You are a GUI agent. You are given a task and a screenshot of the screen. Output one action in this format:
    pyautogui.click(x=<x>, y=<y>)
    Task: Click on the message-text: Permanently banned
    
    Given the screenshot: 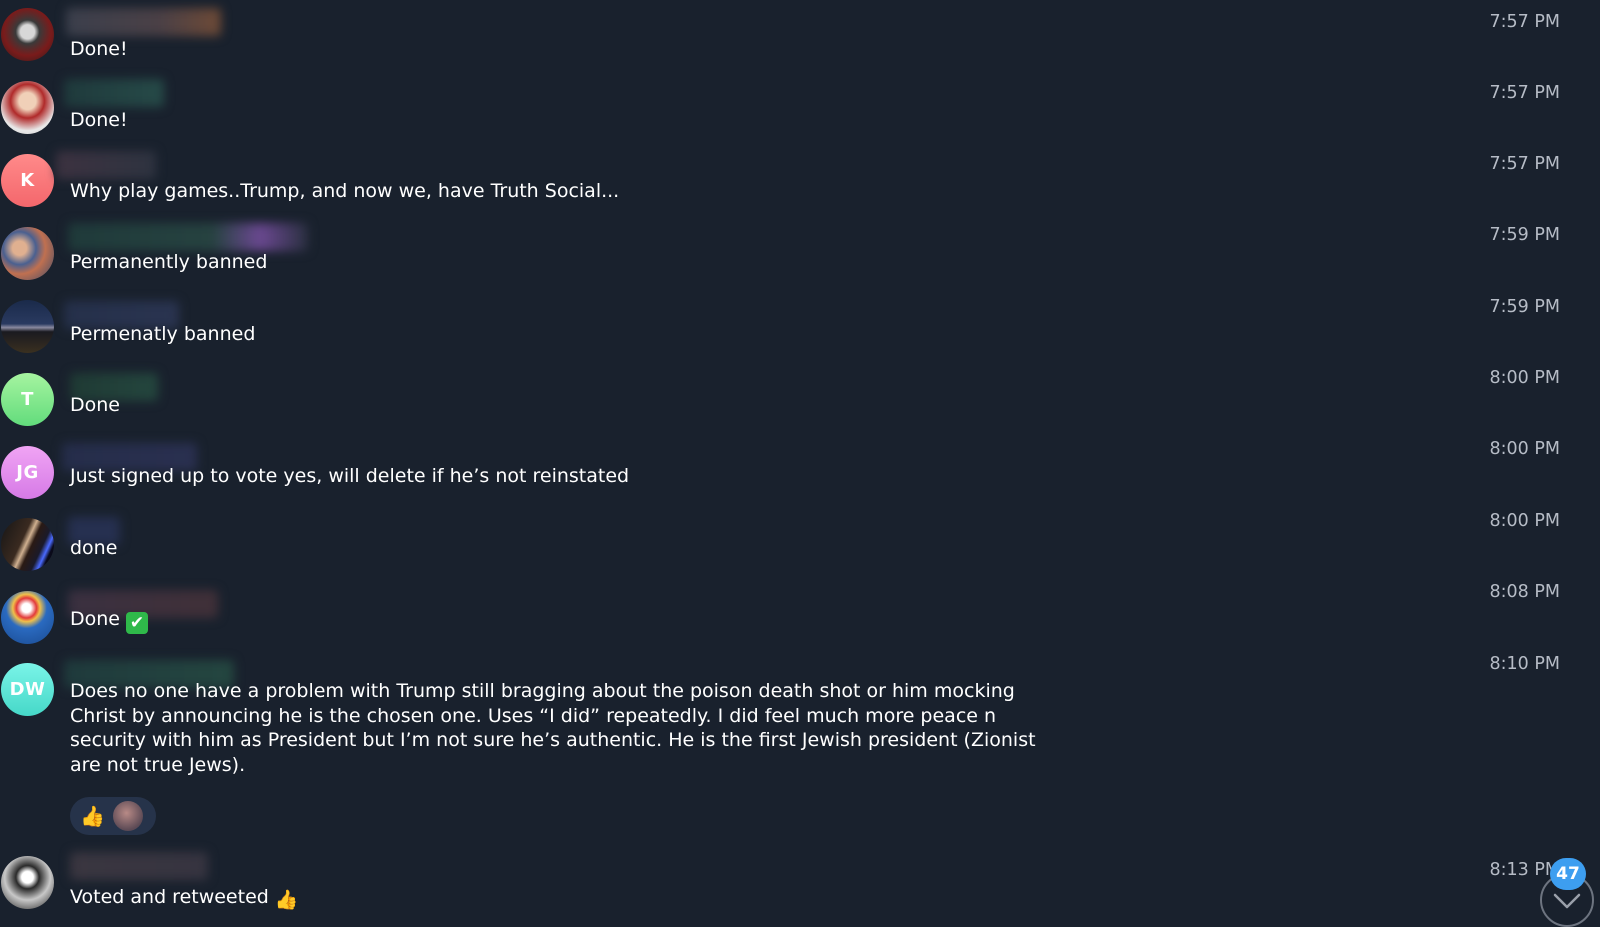 What is the action you would take?
    pyautogui.click(x=169, y=262)
    